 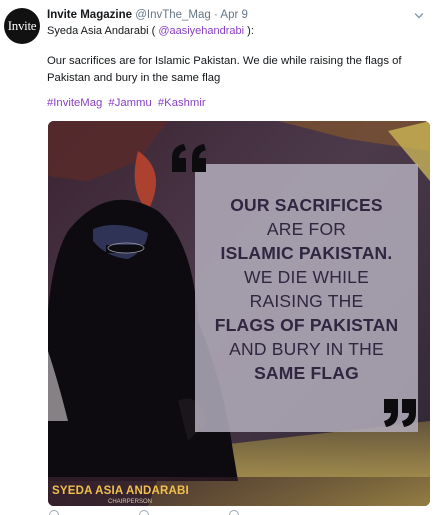 I want to click on tweet-header: Invite Magazine @InvThe_Mag · Apr 9, so click(x=147, y=15).